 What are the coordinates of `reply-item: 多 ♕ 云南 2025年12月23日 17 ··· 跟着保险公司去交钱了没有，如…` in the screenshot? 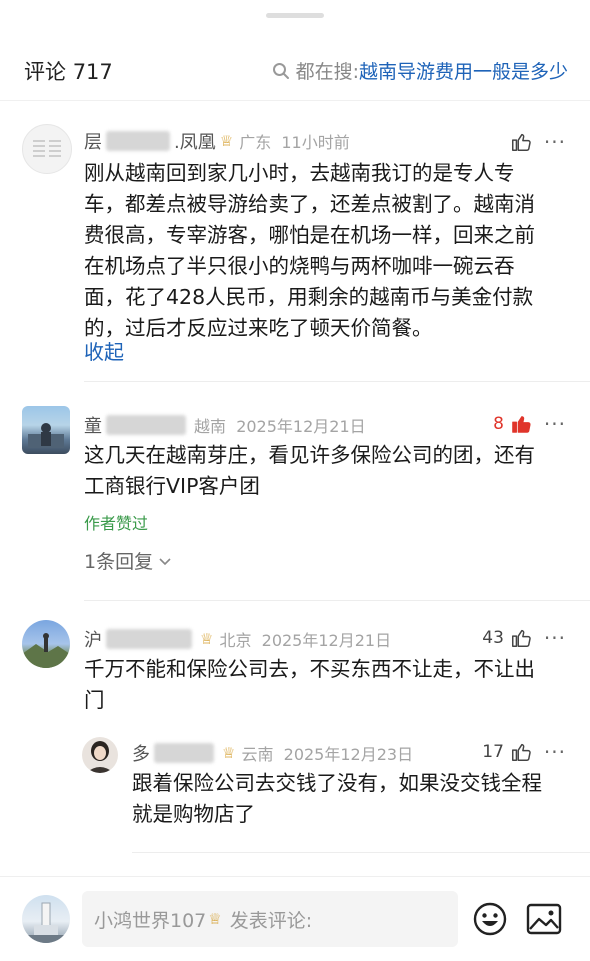 It's located at (295, 787).